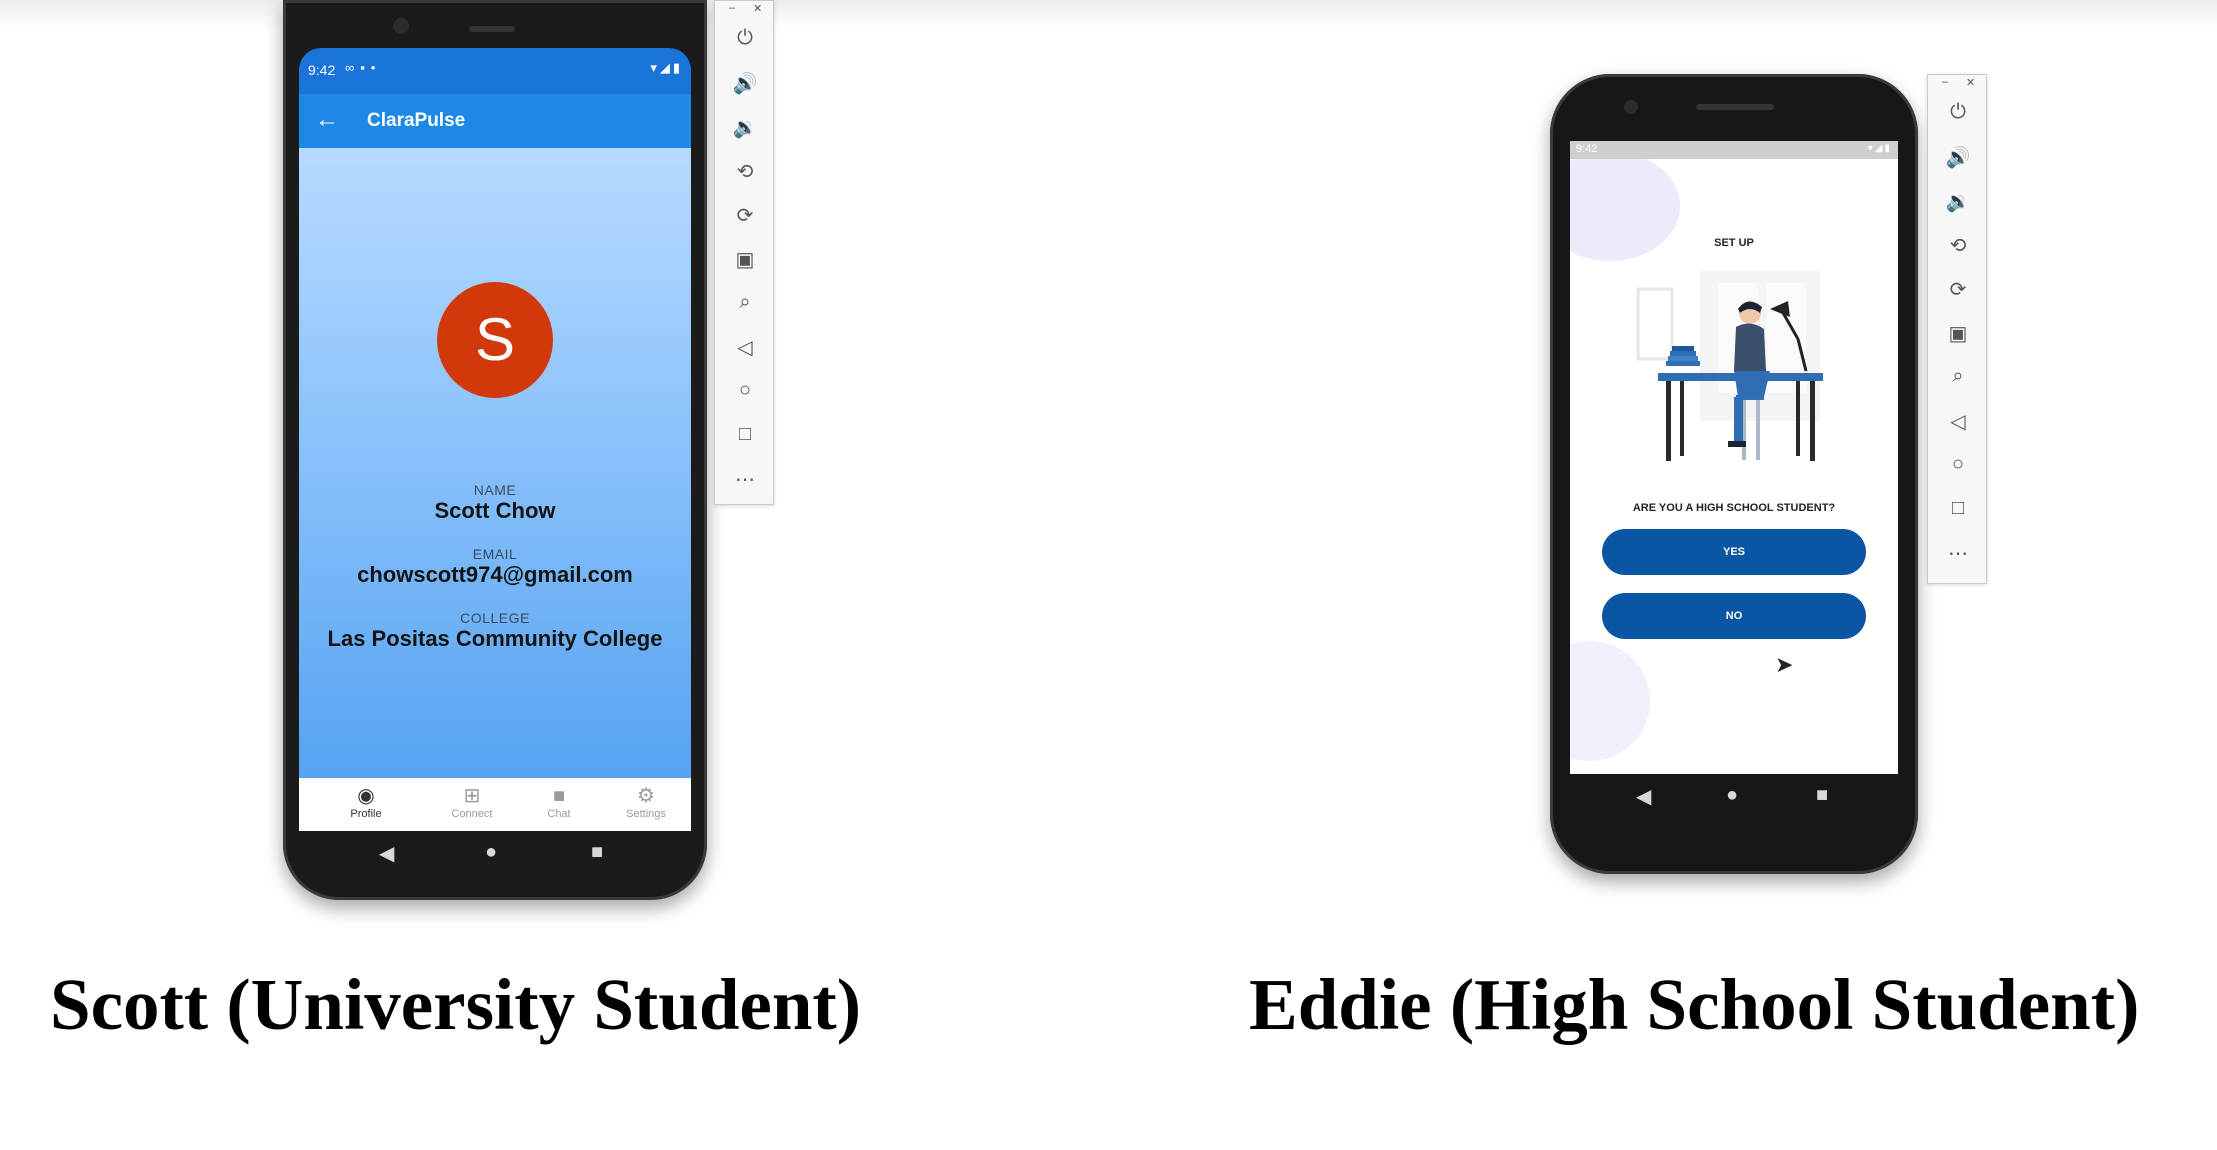 Image resolution: width=2217 pixels, height=1150 pixels. Describe the element at coordinates (495, 121) in the screenshot. I see `app-bar: ← ClaraPulse` at that location.